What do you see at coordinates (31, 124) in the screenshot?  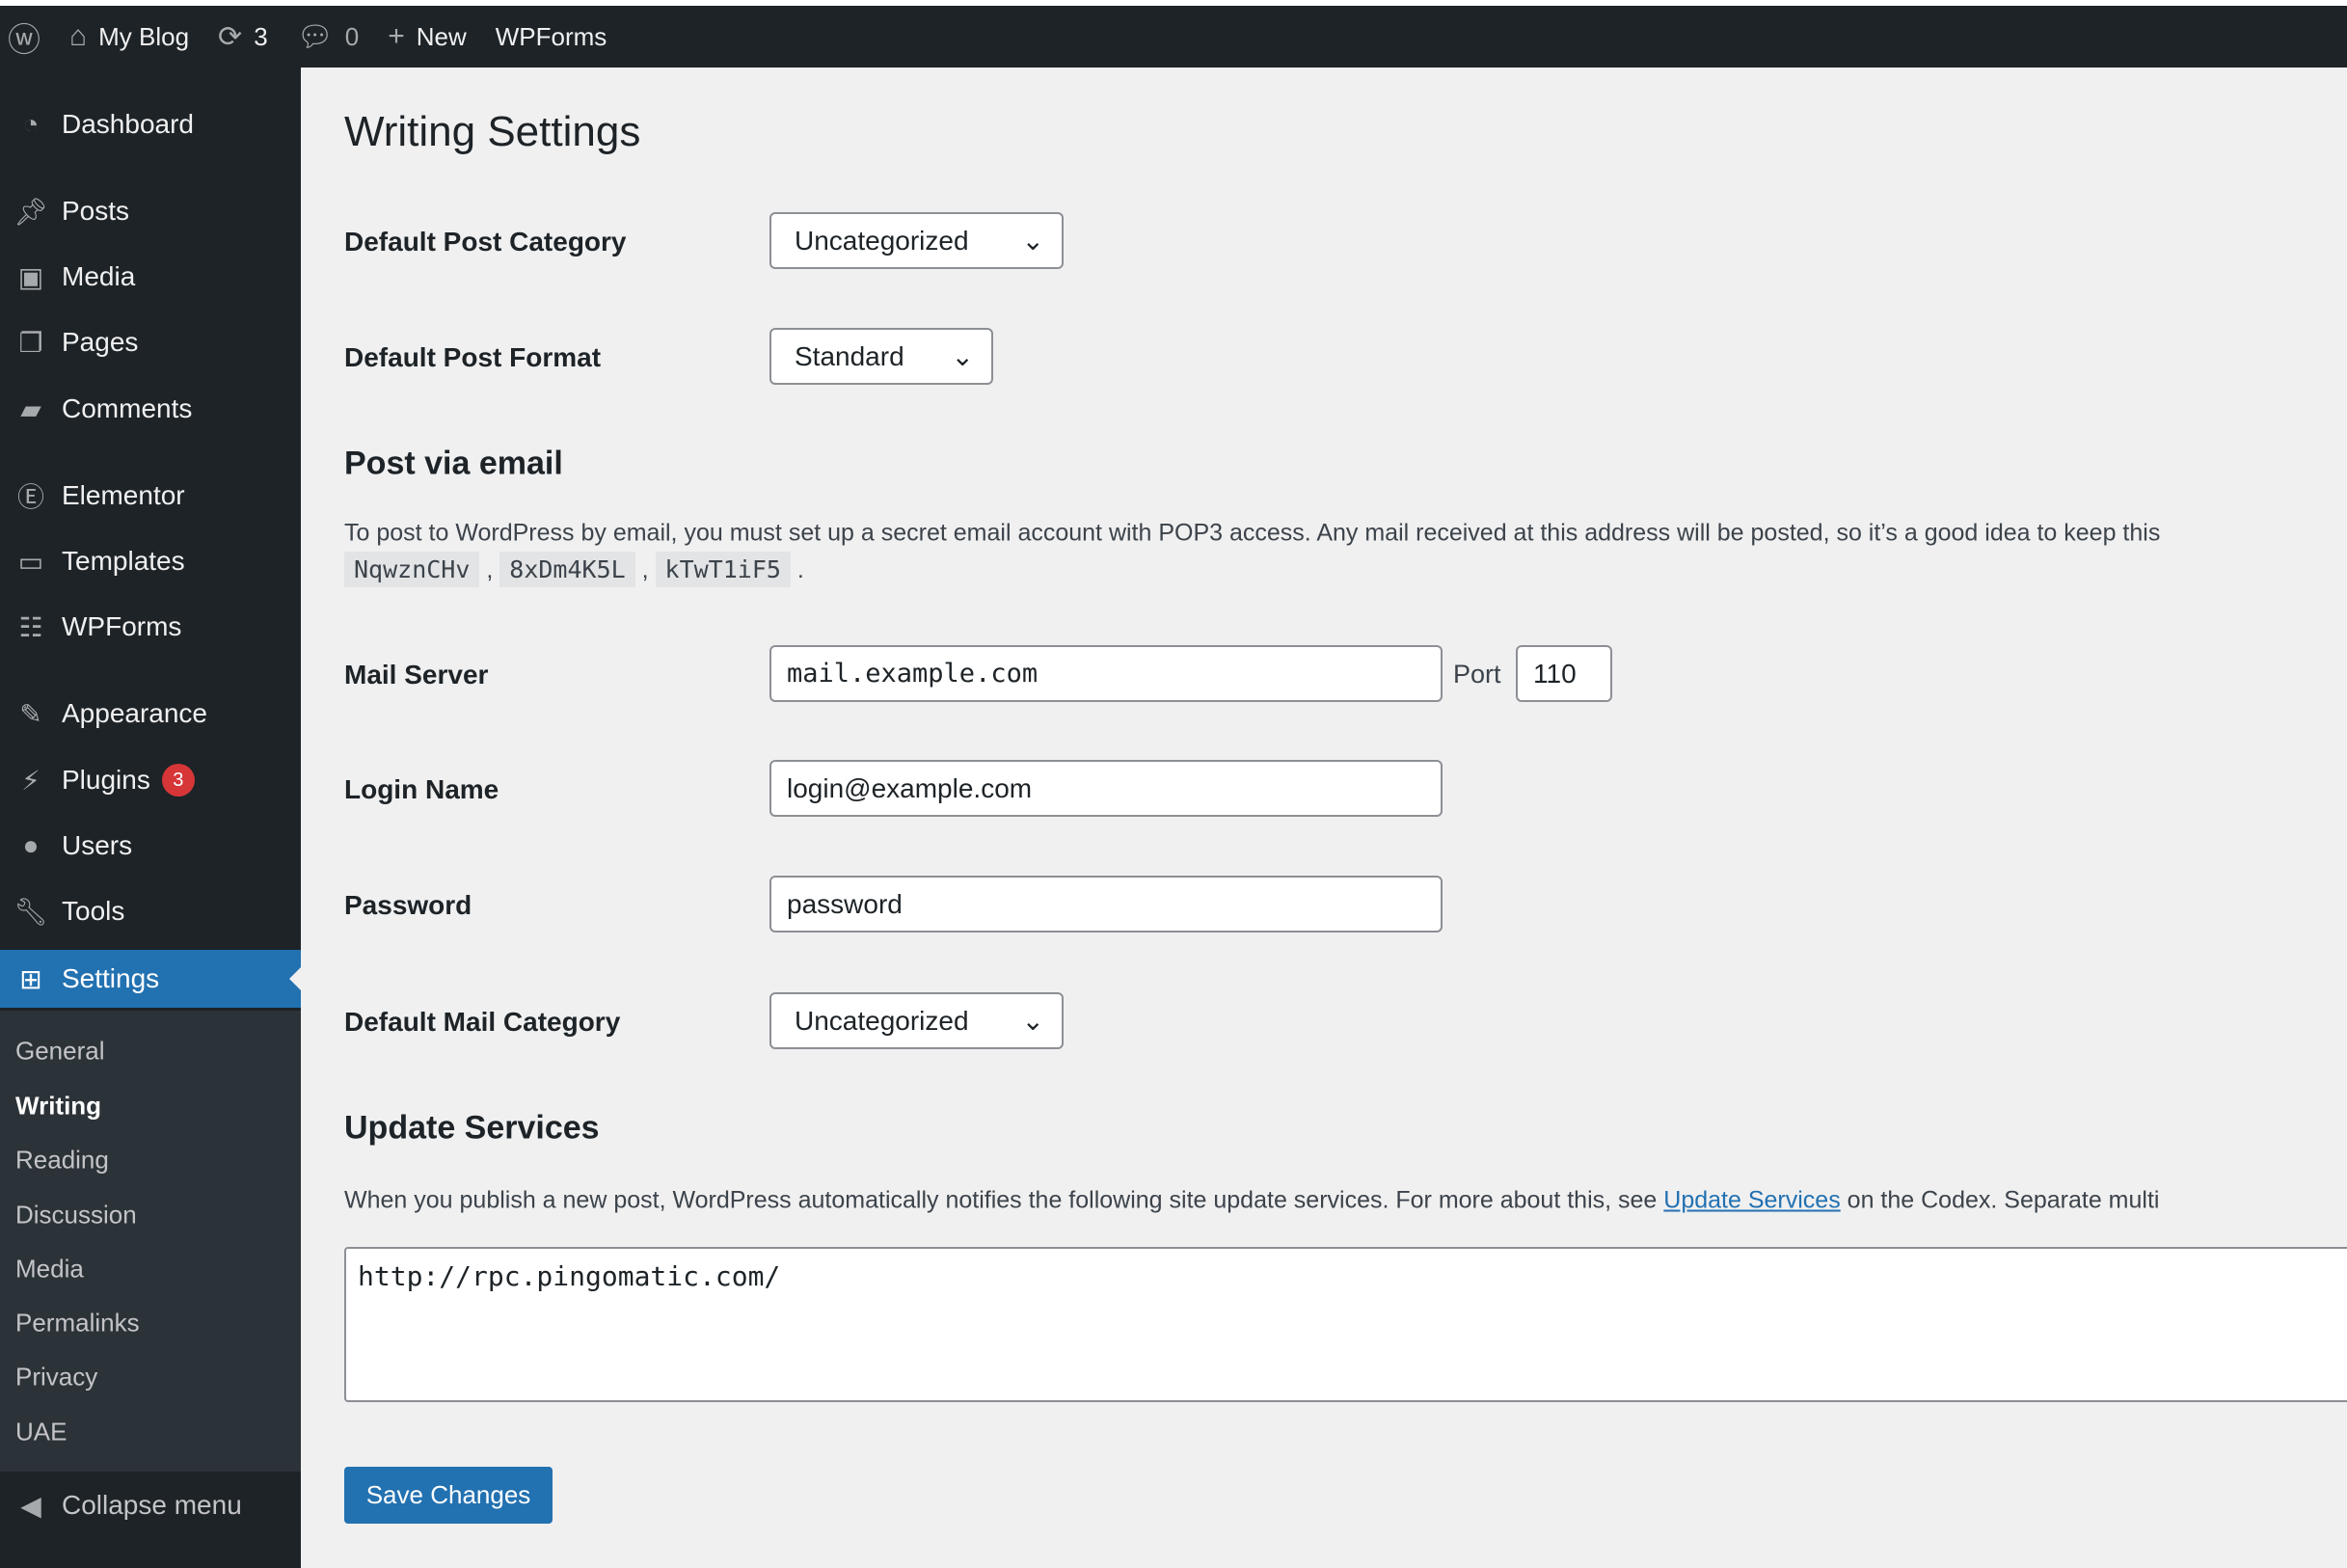 I see `dashboard-icon: ◔` at bounding box center [31, 124].